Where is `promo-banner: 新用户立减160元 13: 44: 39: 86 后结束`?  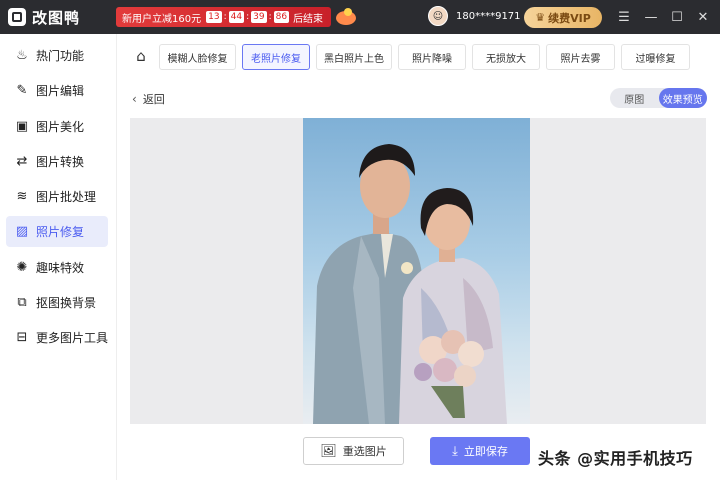 promo-banner: 新用户立减160元 13: 44: 39: 86 后结束 is located at coordinates (224, 17).